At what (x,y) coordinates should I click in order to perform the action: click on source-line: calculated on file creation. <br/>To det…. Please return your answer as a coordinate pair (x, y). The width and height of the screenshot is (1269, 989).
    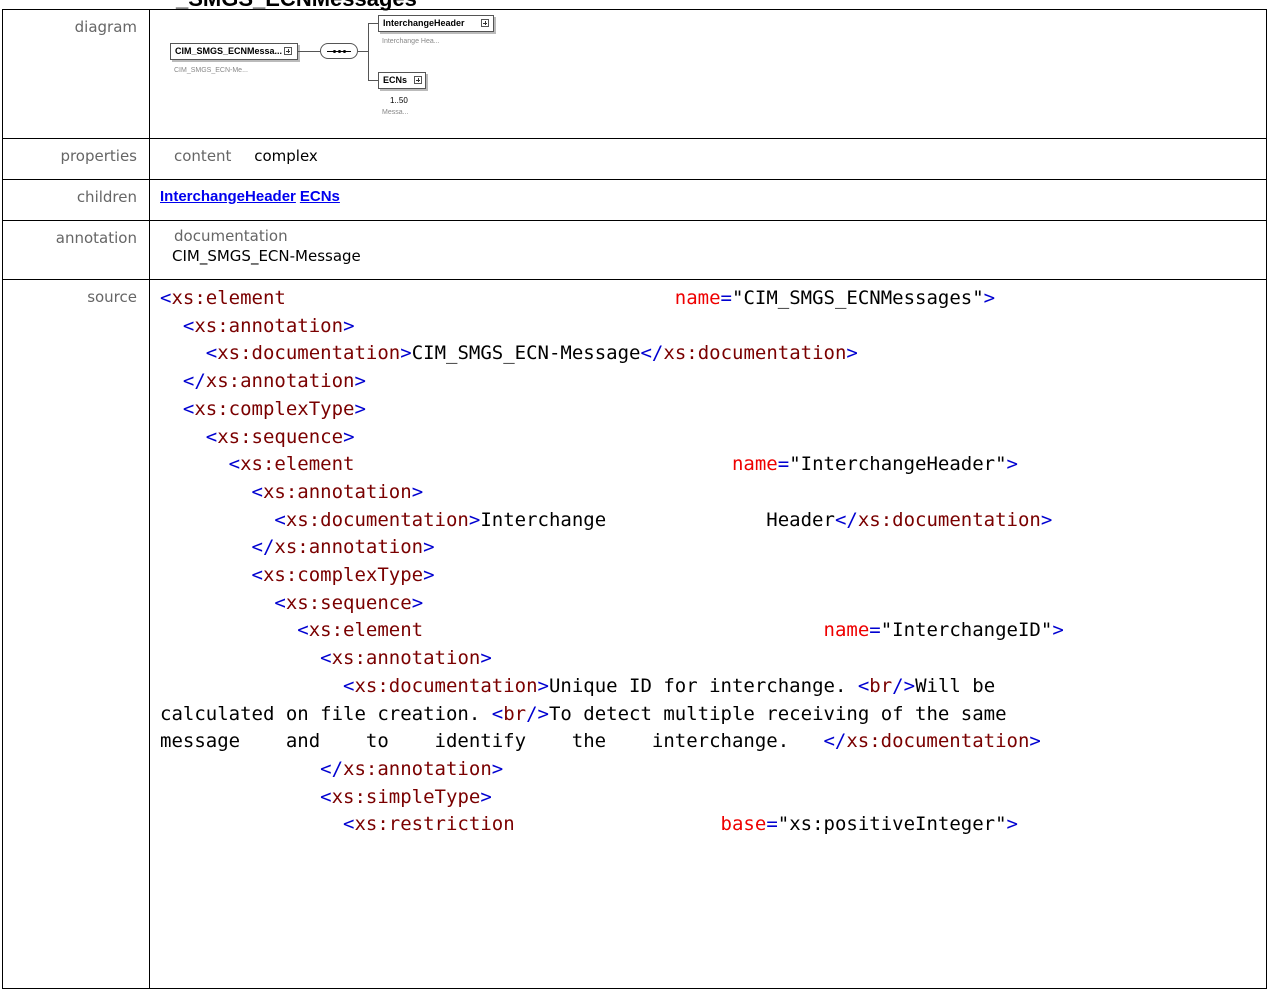
    Looking at the image, I should click on (583, 713).